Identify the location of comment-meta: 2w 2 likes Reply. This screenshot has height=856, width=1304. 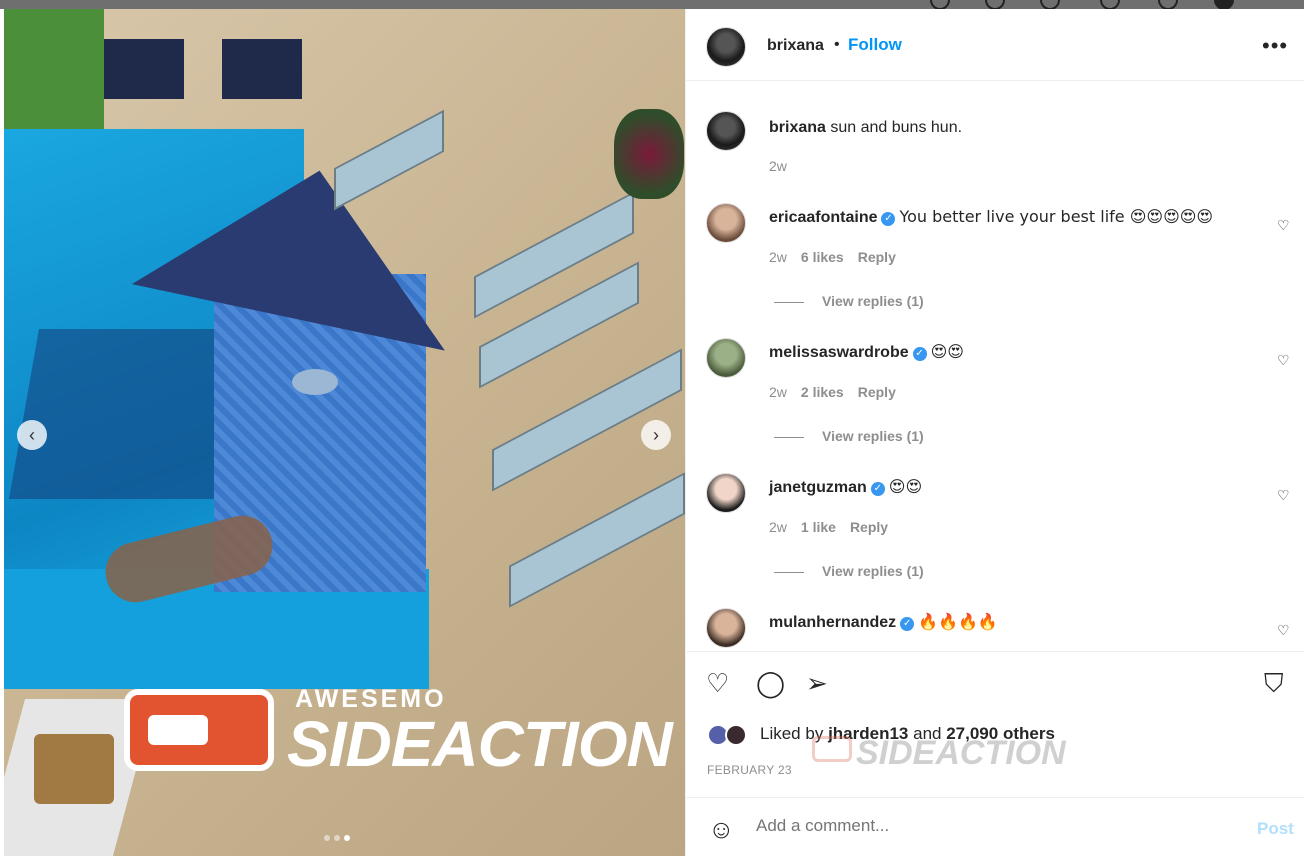
(832, 392).